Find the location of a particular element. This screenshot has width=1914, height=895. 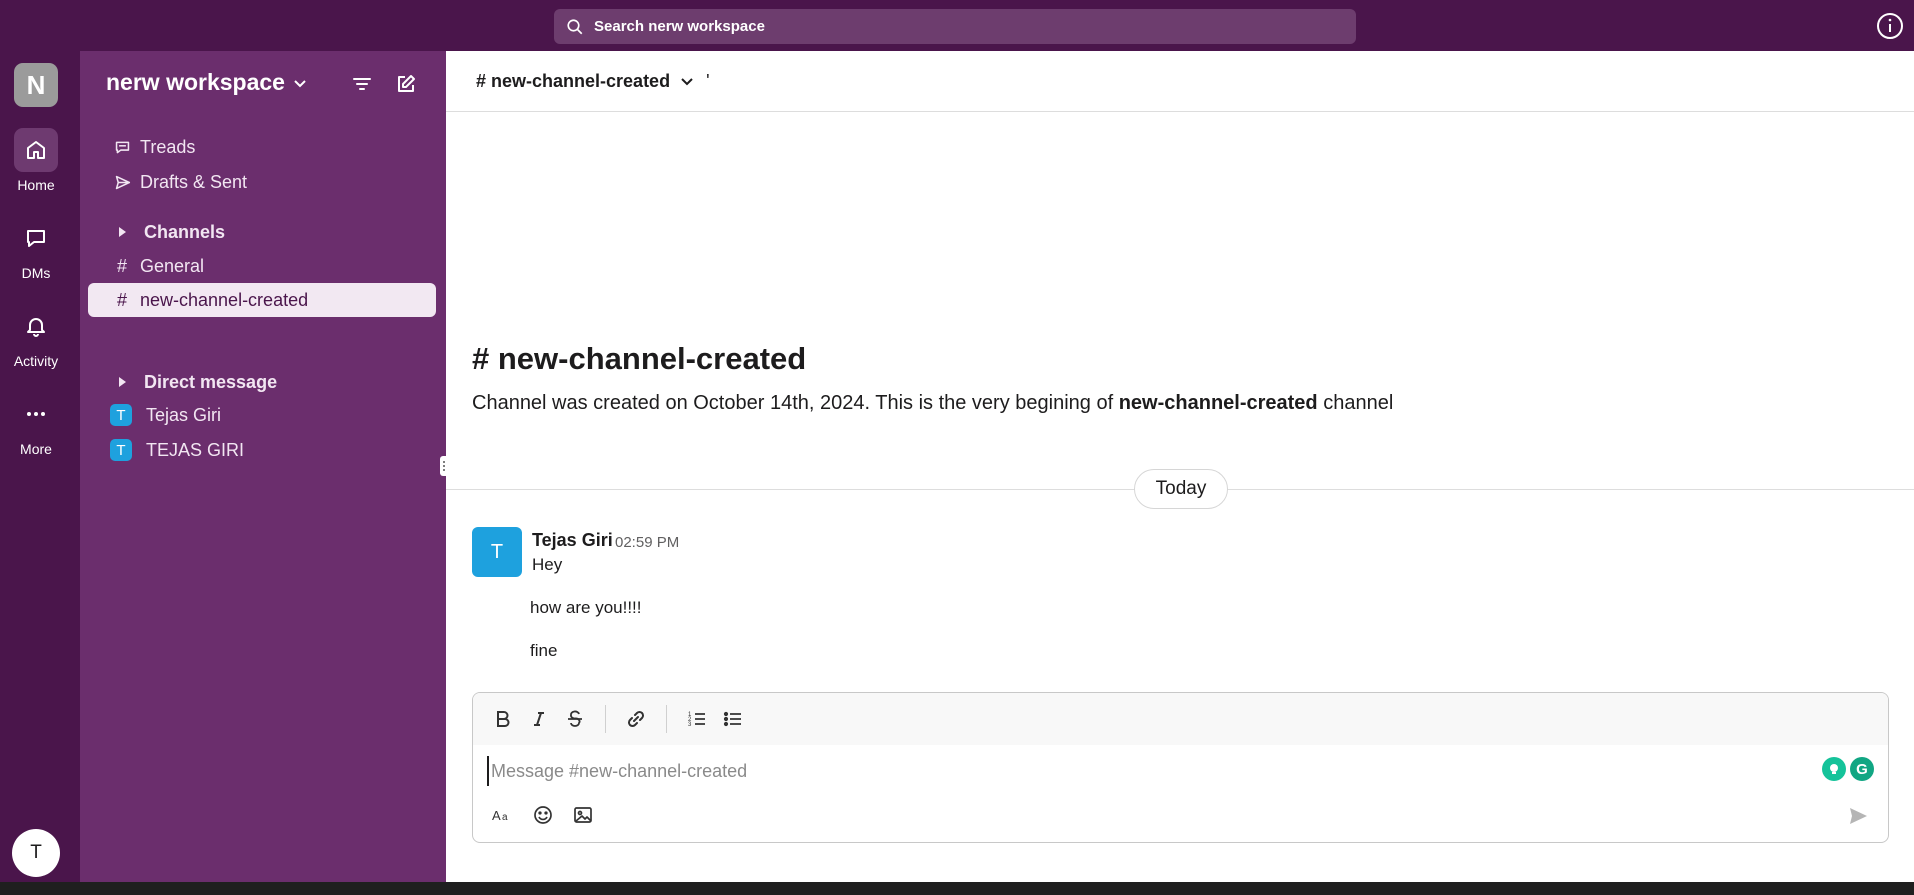

rail-item-more: More is located at coordinates (36, 424).